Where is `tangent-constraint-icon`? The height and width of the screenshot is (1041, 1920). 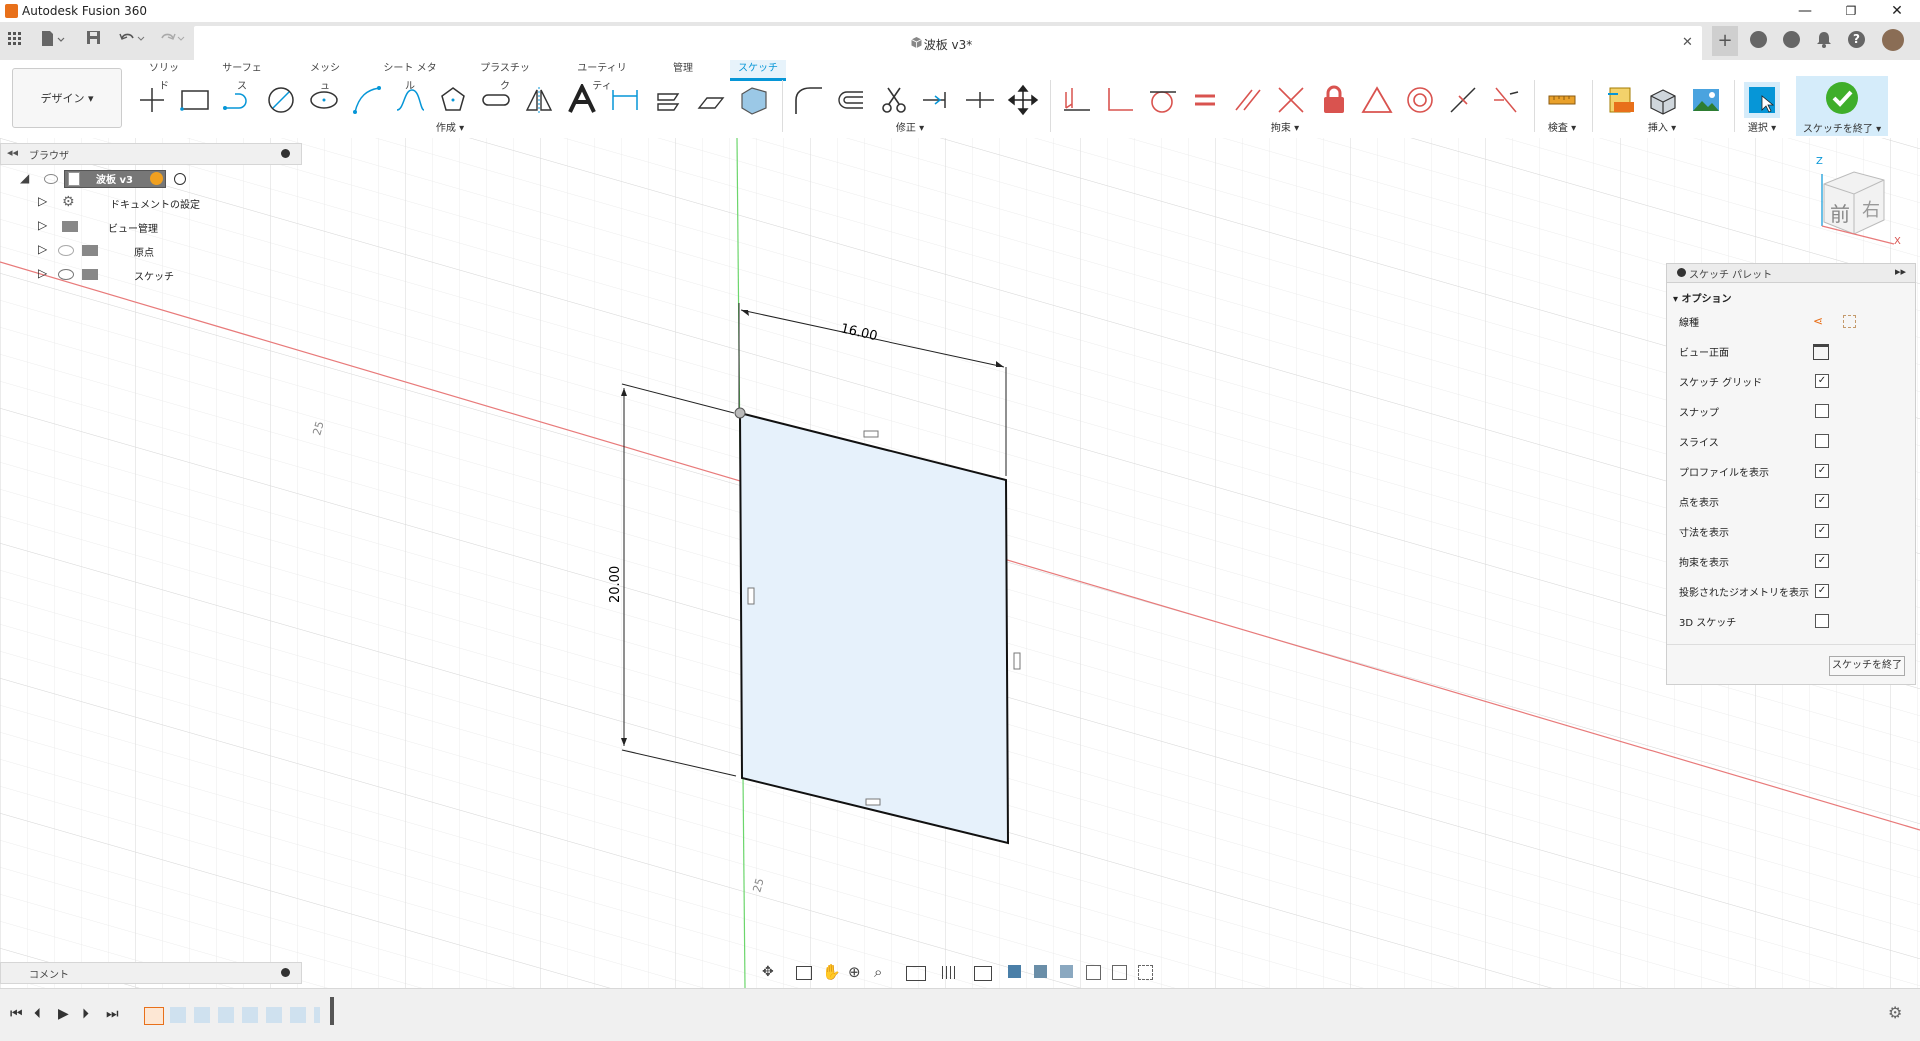 tangent-constraint-icon is located at coordinates (1162, 100).